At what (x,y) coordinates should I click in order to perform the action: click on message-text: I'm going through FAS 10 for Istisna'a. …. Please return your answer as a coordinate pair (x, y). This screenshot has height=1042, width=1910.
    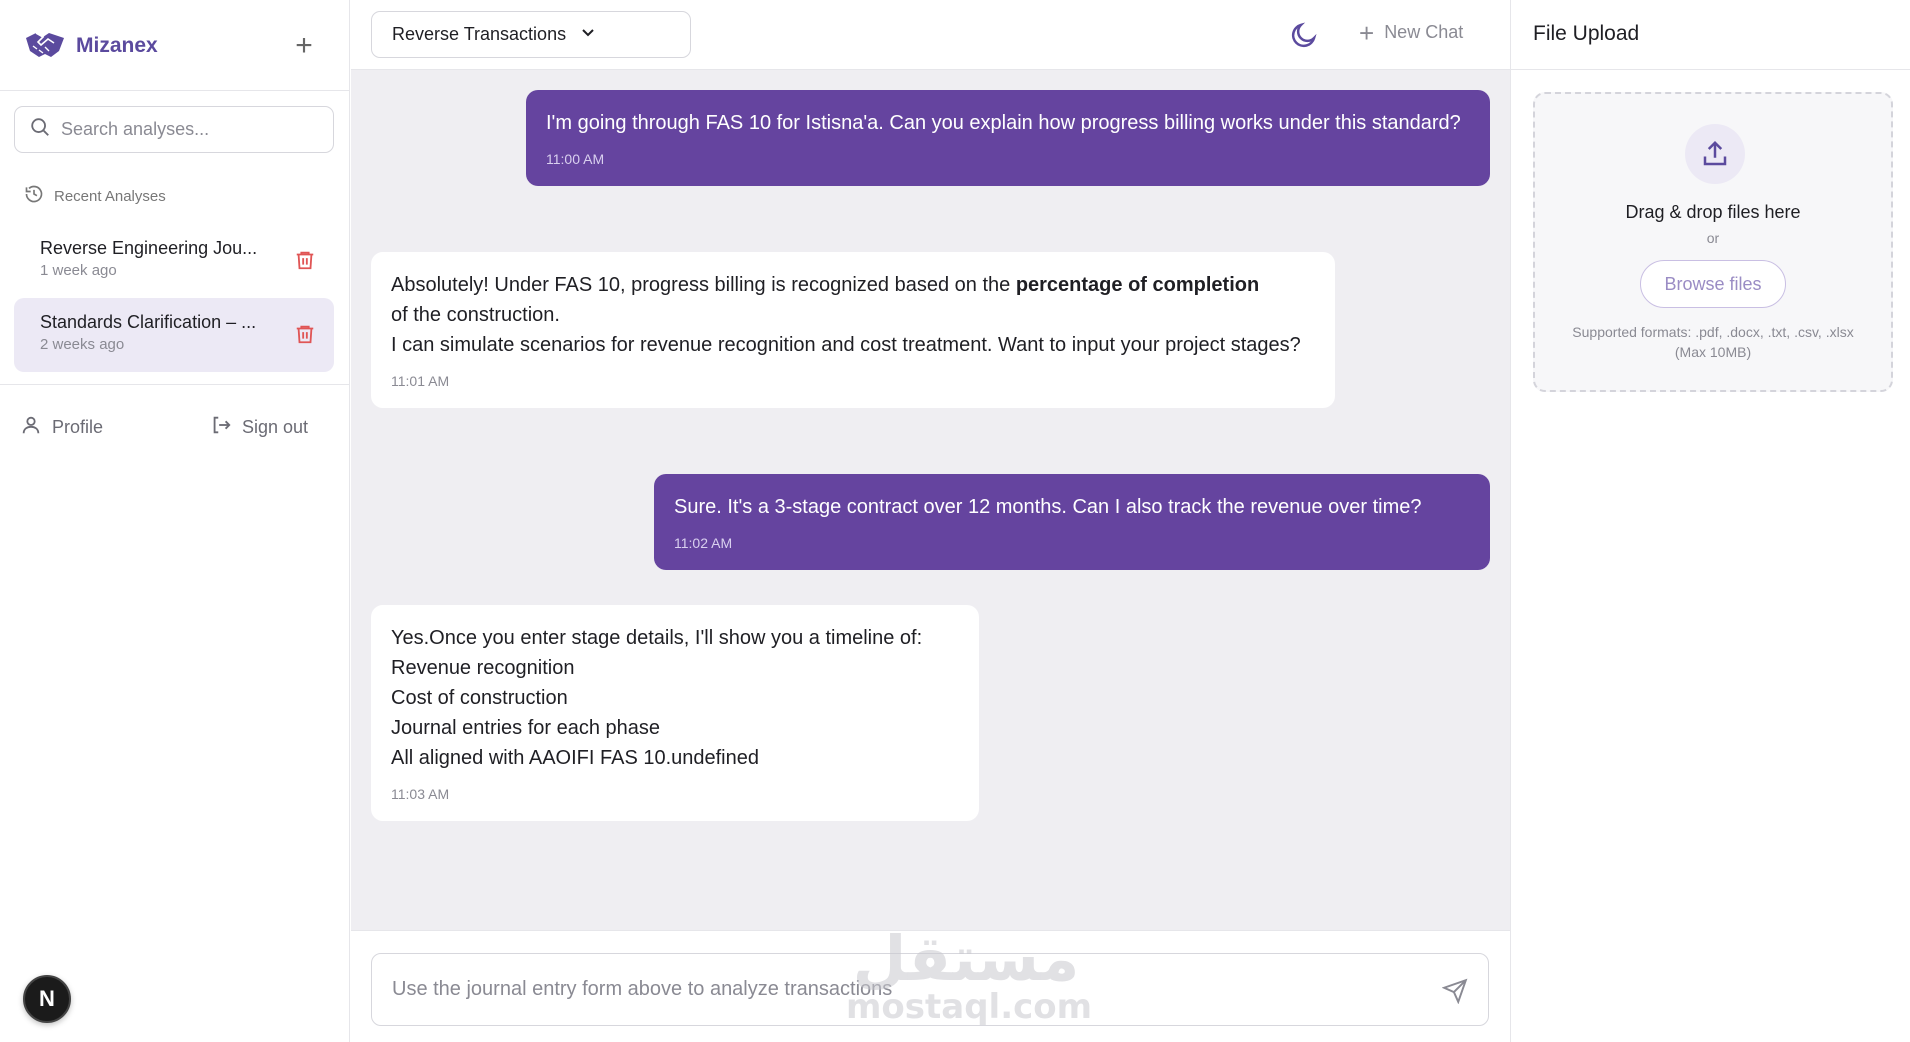
    Looking at the image, I should click on (1003, 123).